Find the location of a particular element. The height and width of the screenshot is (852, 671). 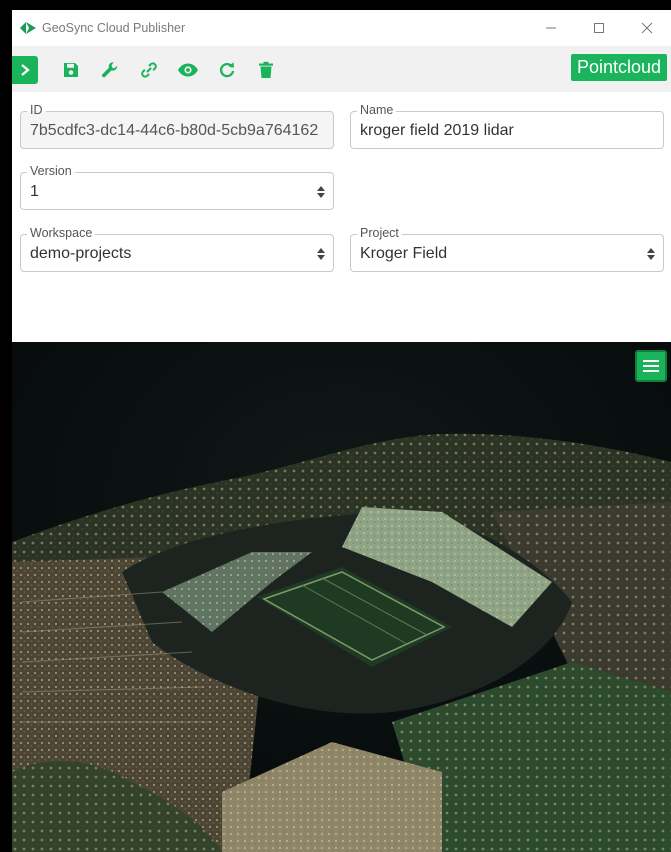

name-field: Name kroger field 2019 lidar is located at coordinates (507, 126).